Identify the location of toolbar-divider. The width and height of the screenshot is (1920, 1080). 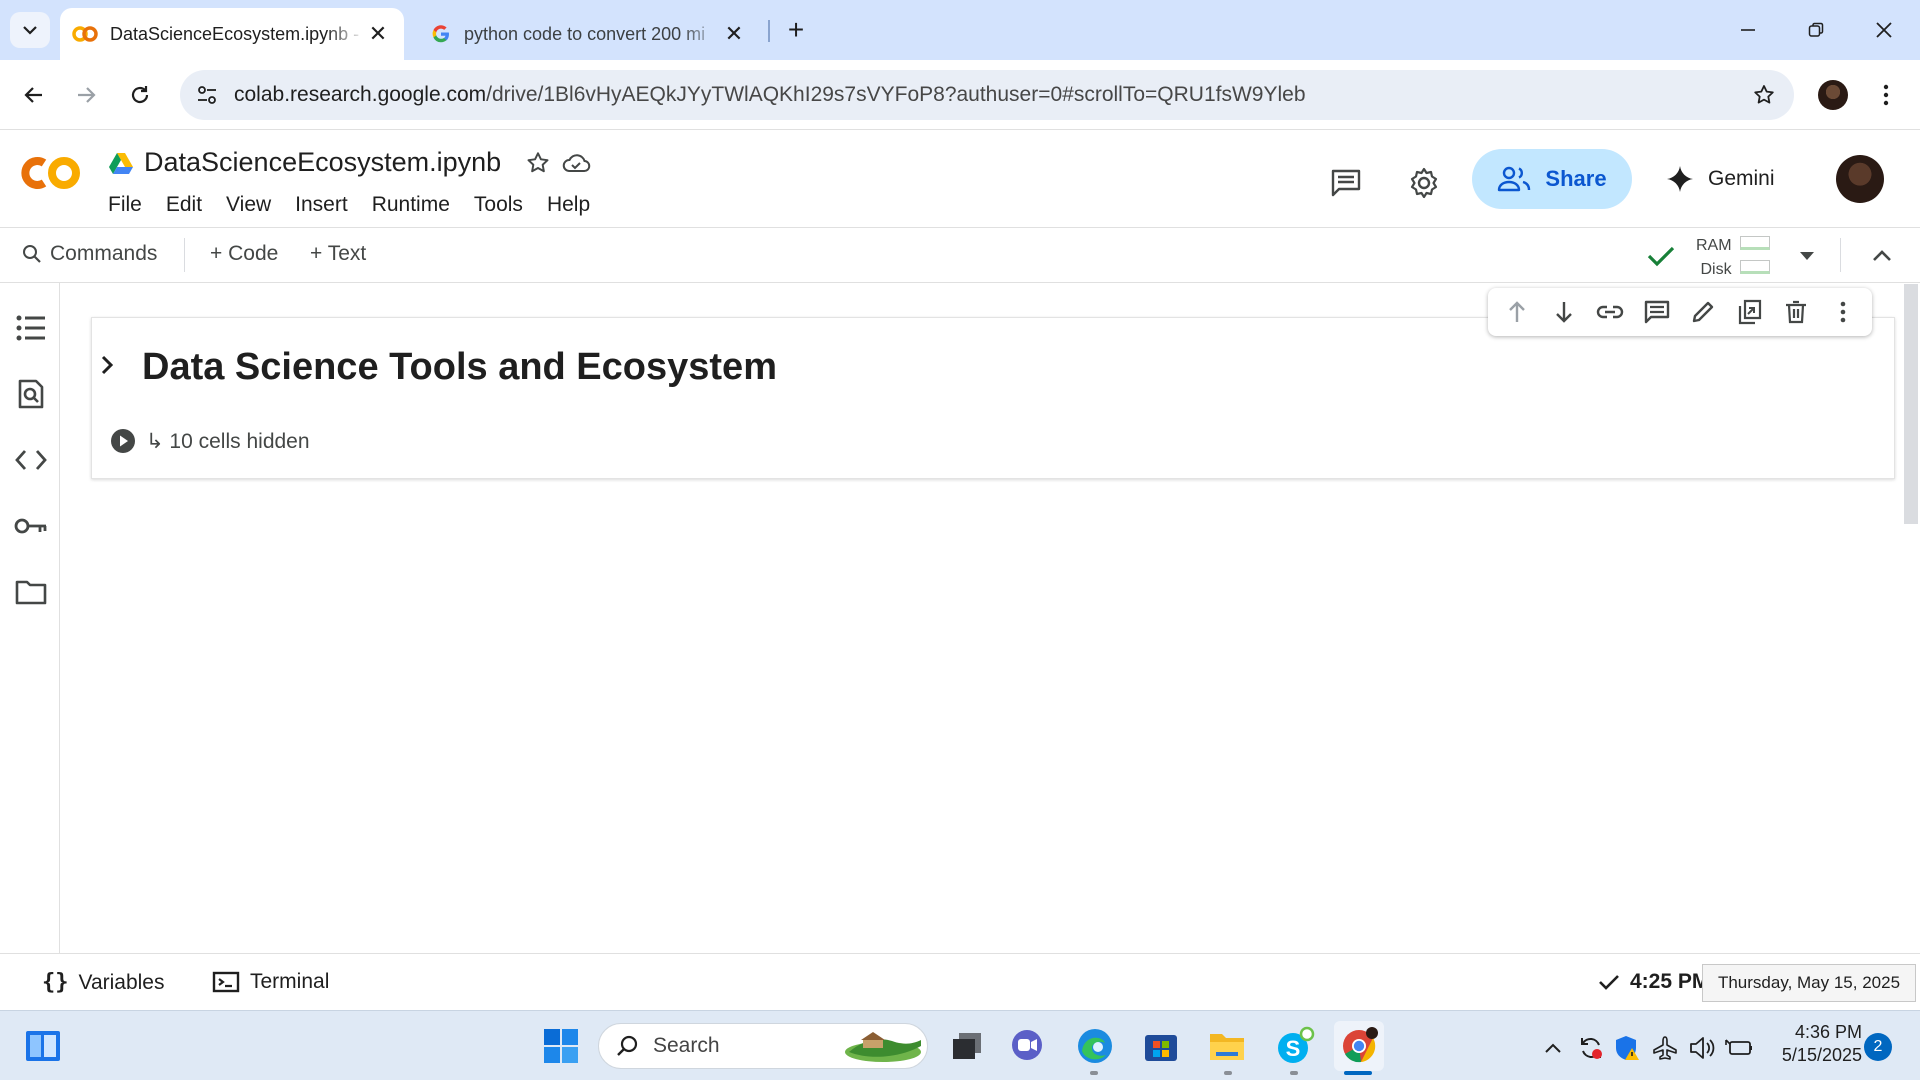
(184, 255).